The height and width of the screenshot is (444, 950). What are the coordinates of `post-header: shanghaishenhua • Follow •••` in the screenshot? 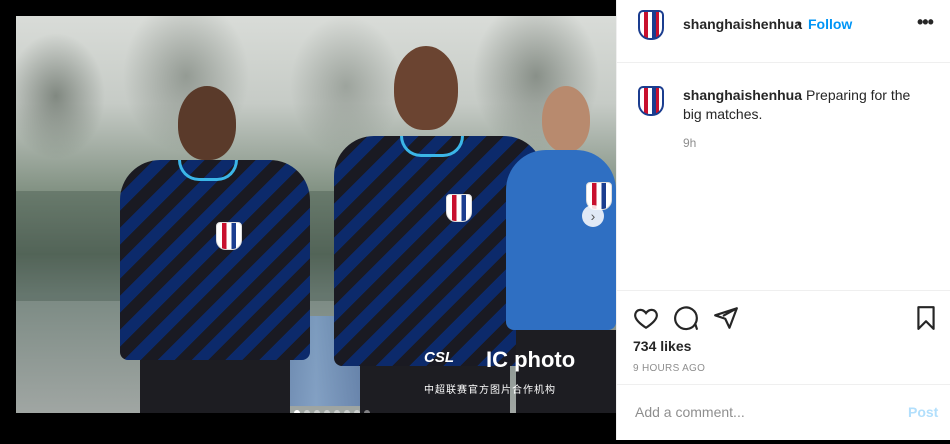 It's located at (783, 31).